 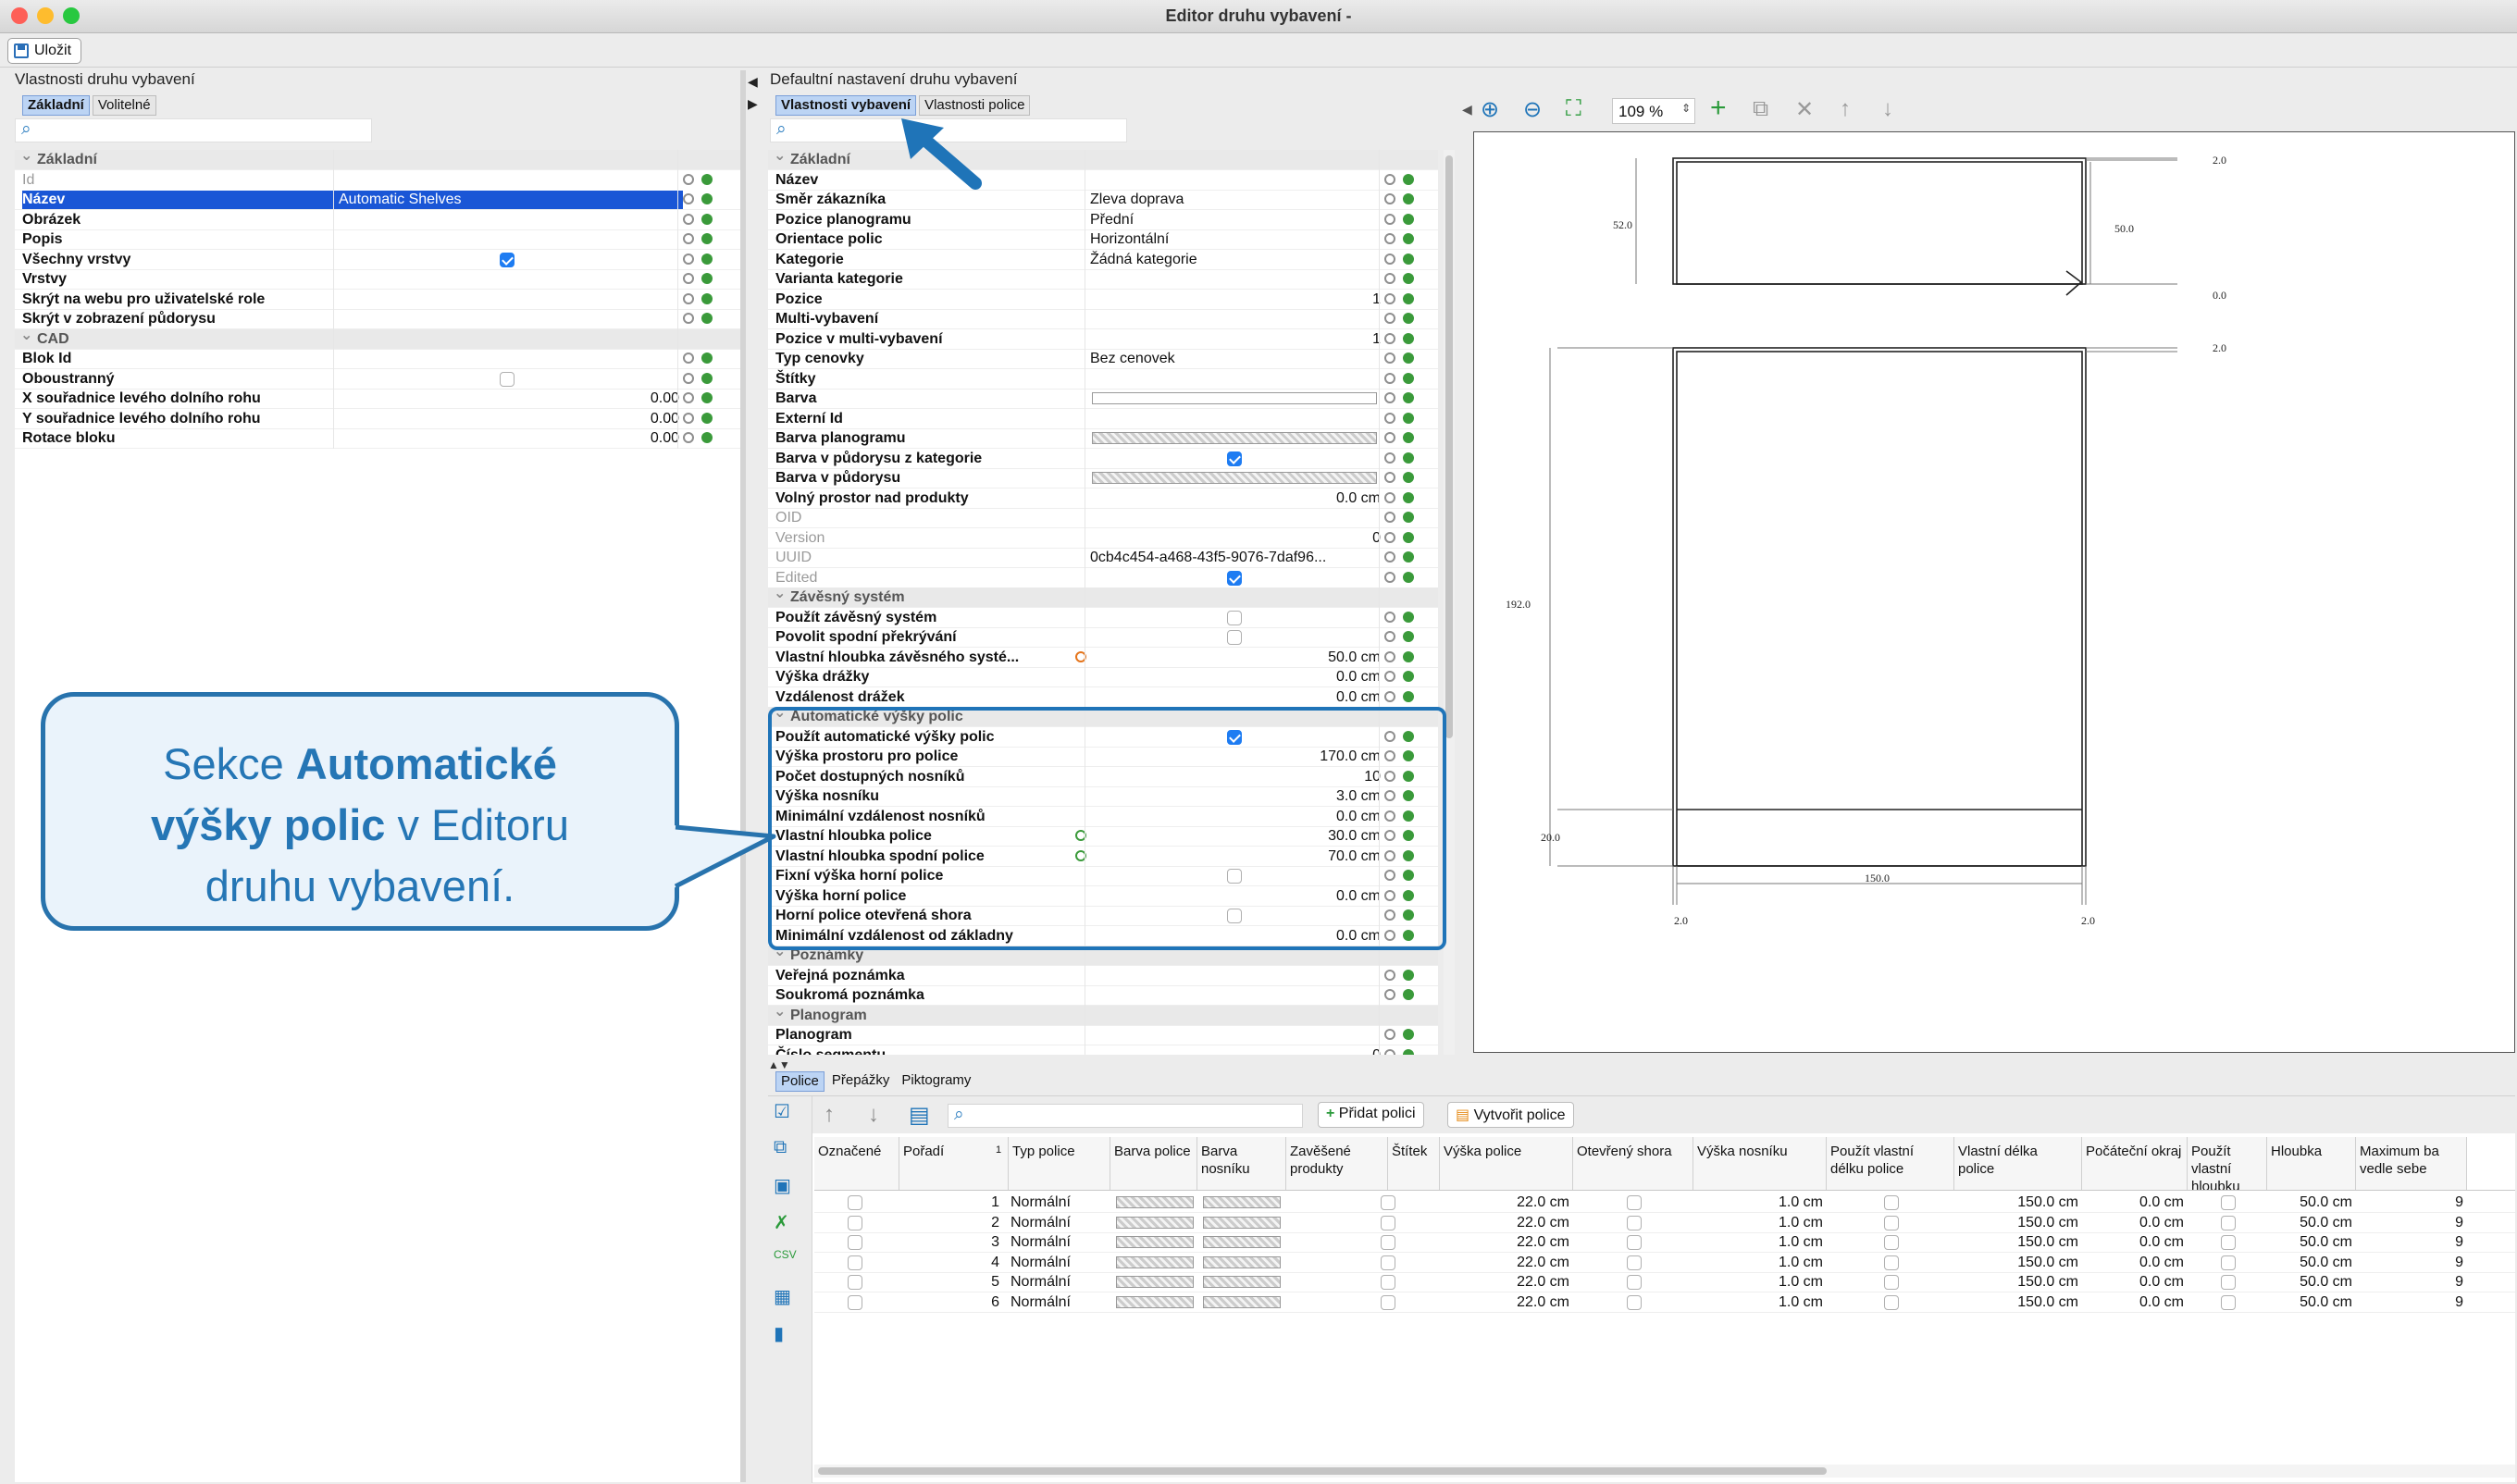 What do you see at coordinates (1103, 300) in the screenshot?
I see `property-row-pozice: Pozice 1` at bounding box center [1103, 300].